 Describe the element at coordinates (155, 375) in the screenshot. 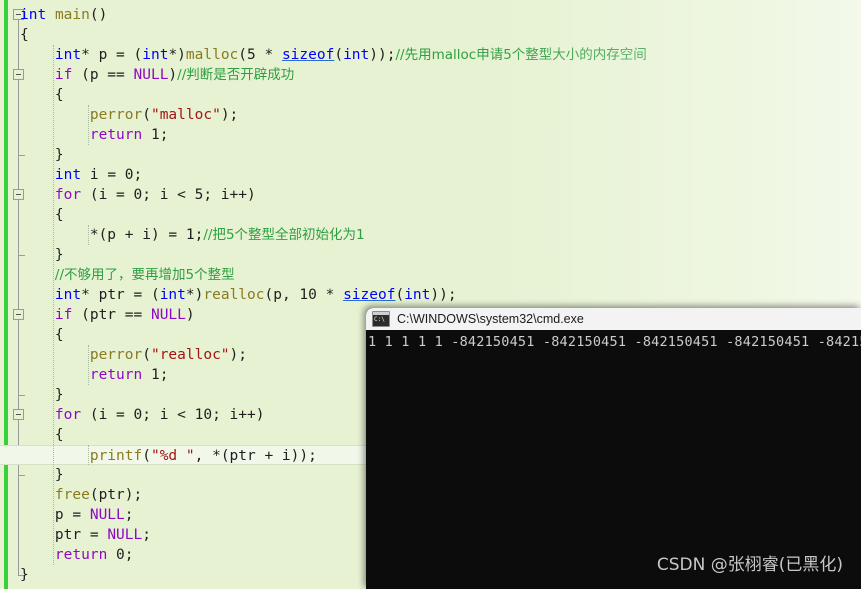

I see `code-token: 1;` at that location.